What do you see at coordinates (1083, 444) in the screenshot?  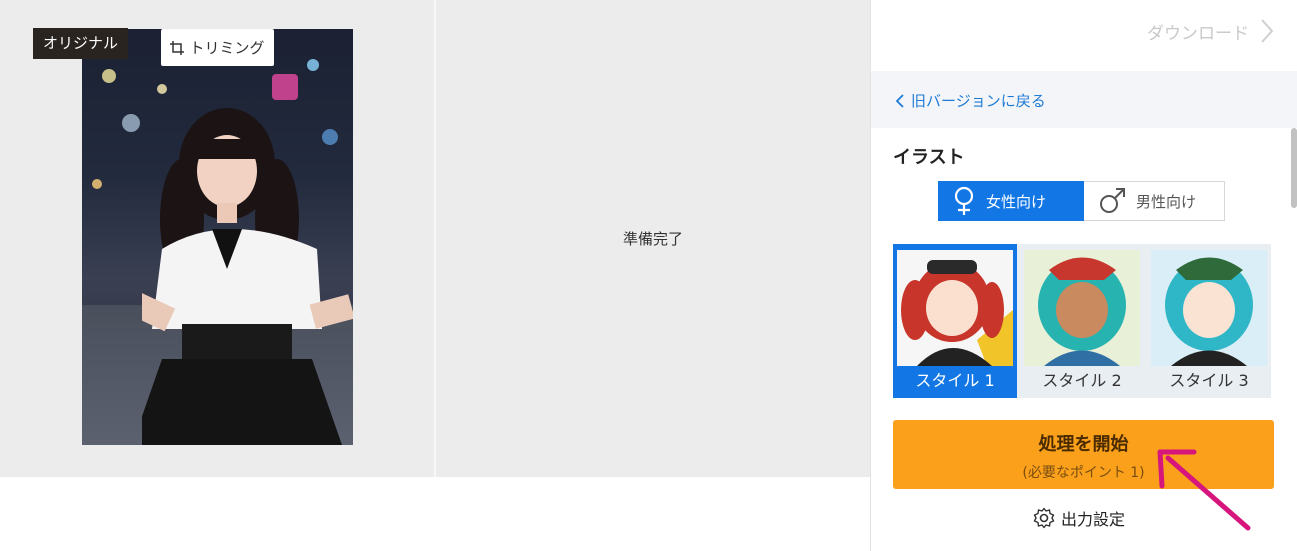 I see `start-button-label: 処理を開始` at bounding box center [1083, 444].